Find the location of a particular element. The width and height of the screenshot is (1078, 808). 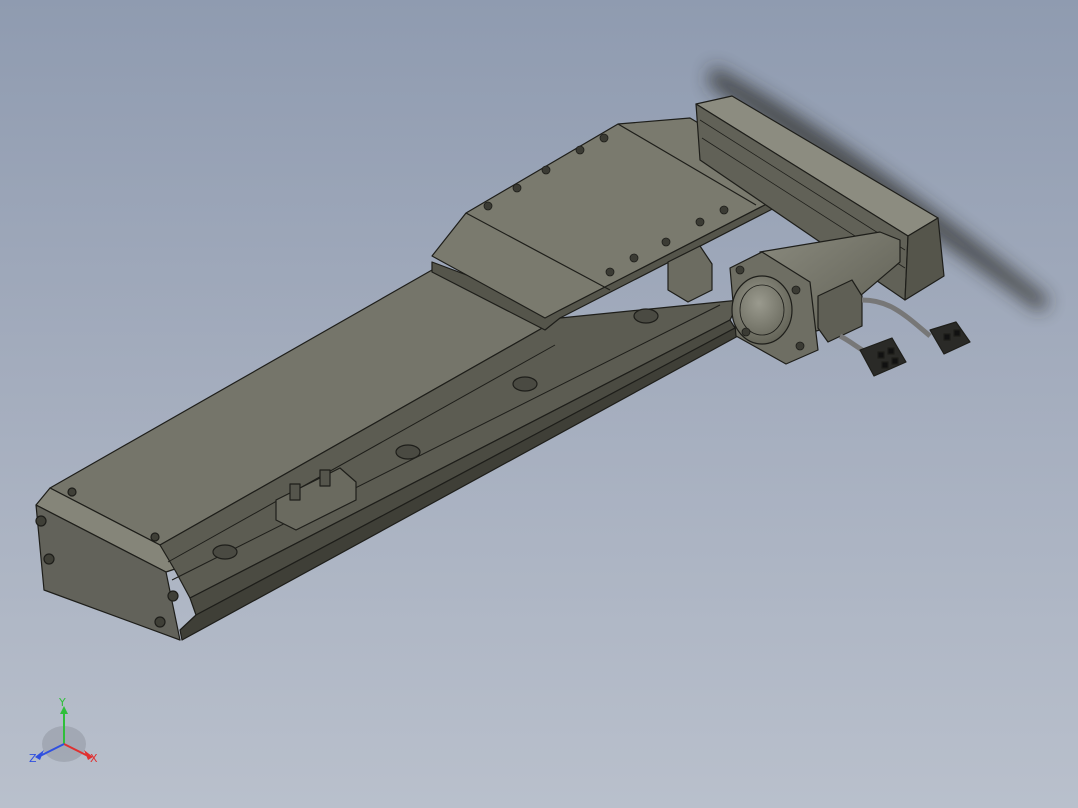

cable-upper is located at coordinates (896, 317).